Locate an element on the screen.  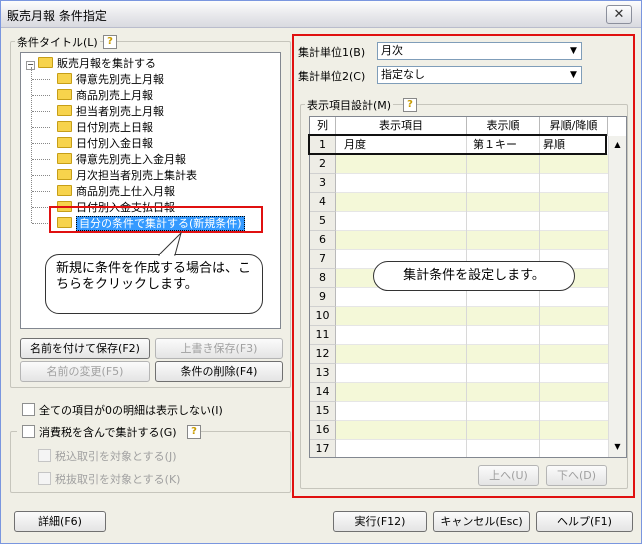
row-number: 17 is located at coordinates (323, 448).